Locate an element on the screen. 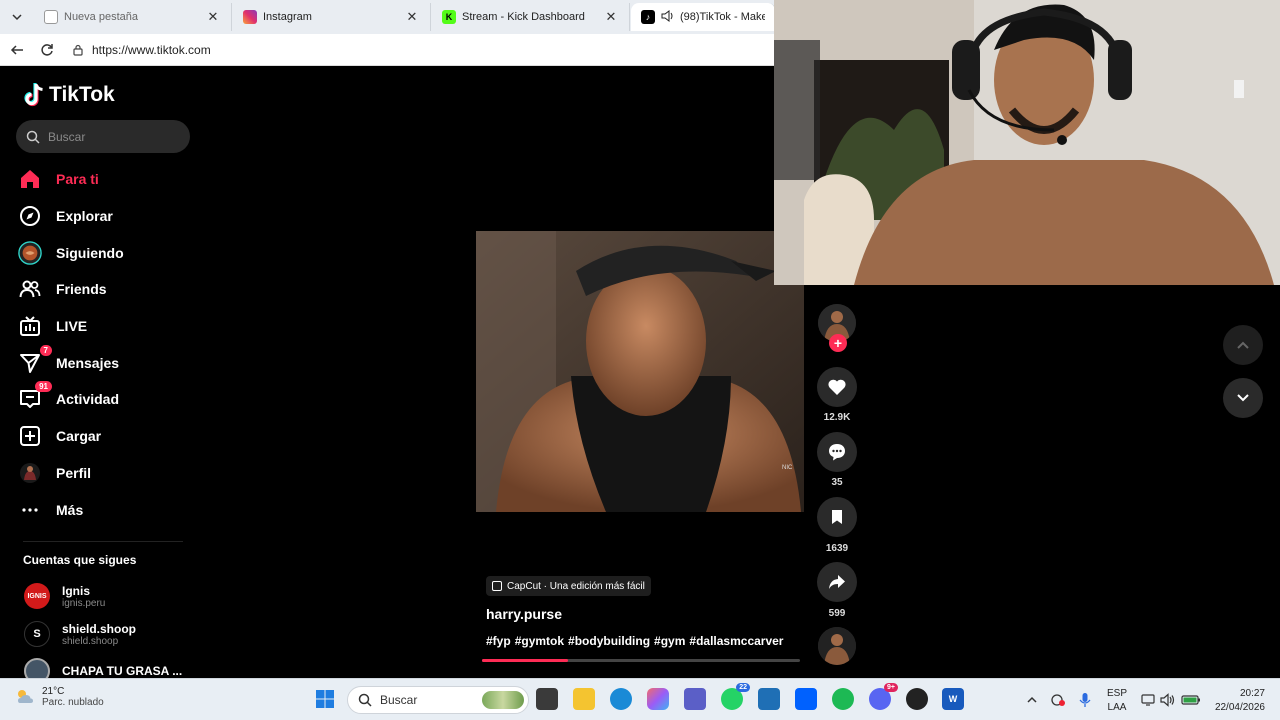 This screenshot has height=720, width=1280. refresh-icon is located at coordinates (47, 50).